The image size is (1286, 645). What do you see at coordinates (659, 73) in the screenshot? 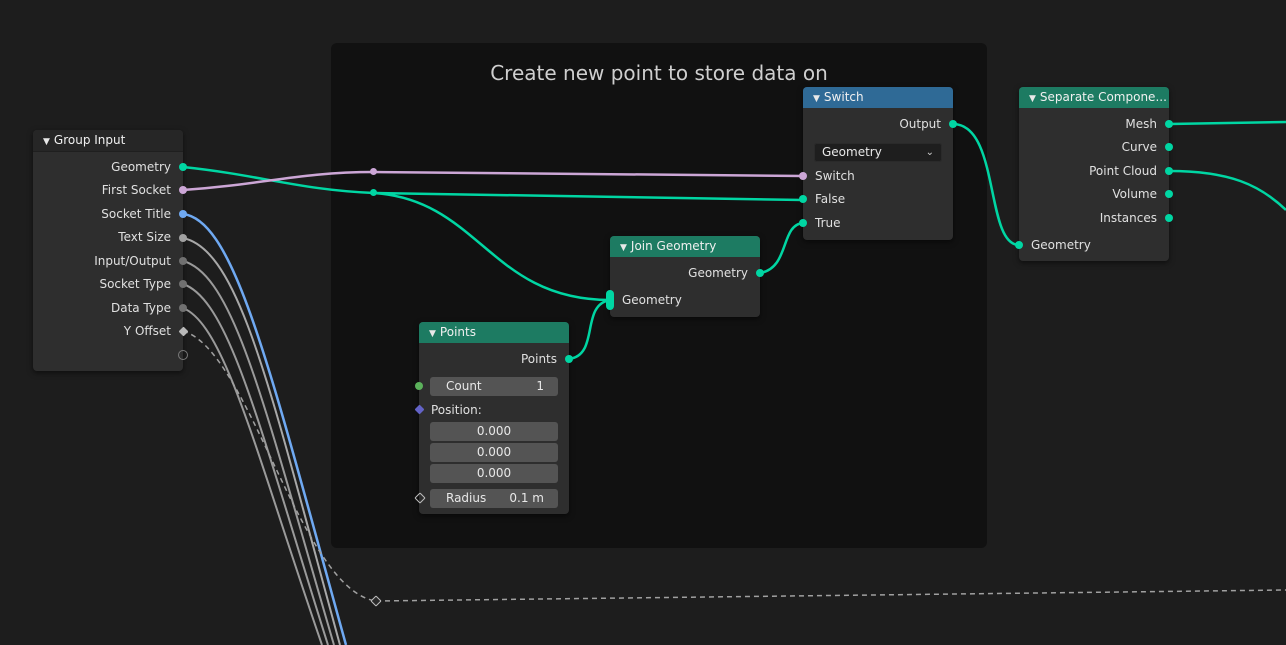
I see `frame-label: Create new point to store data on` at bounding box center [659, 73].